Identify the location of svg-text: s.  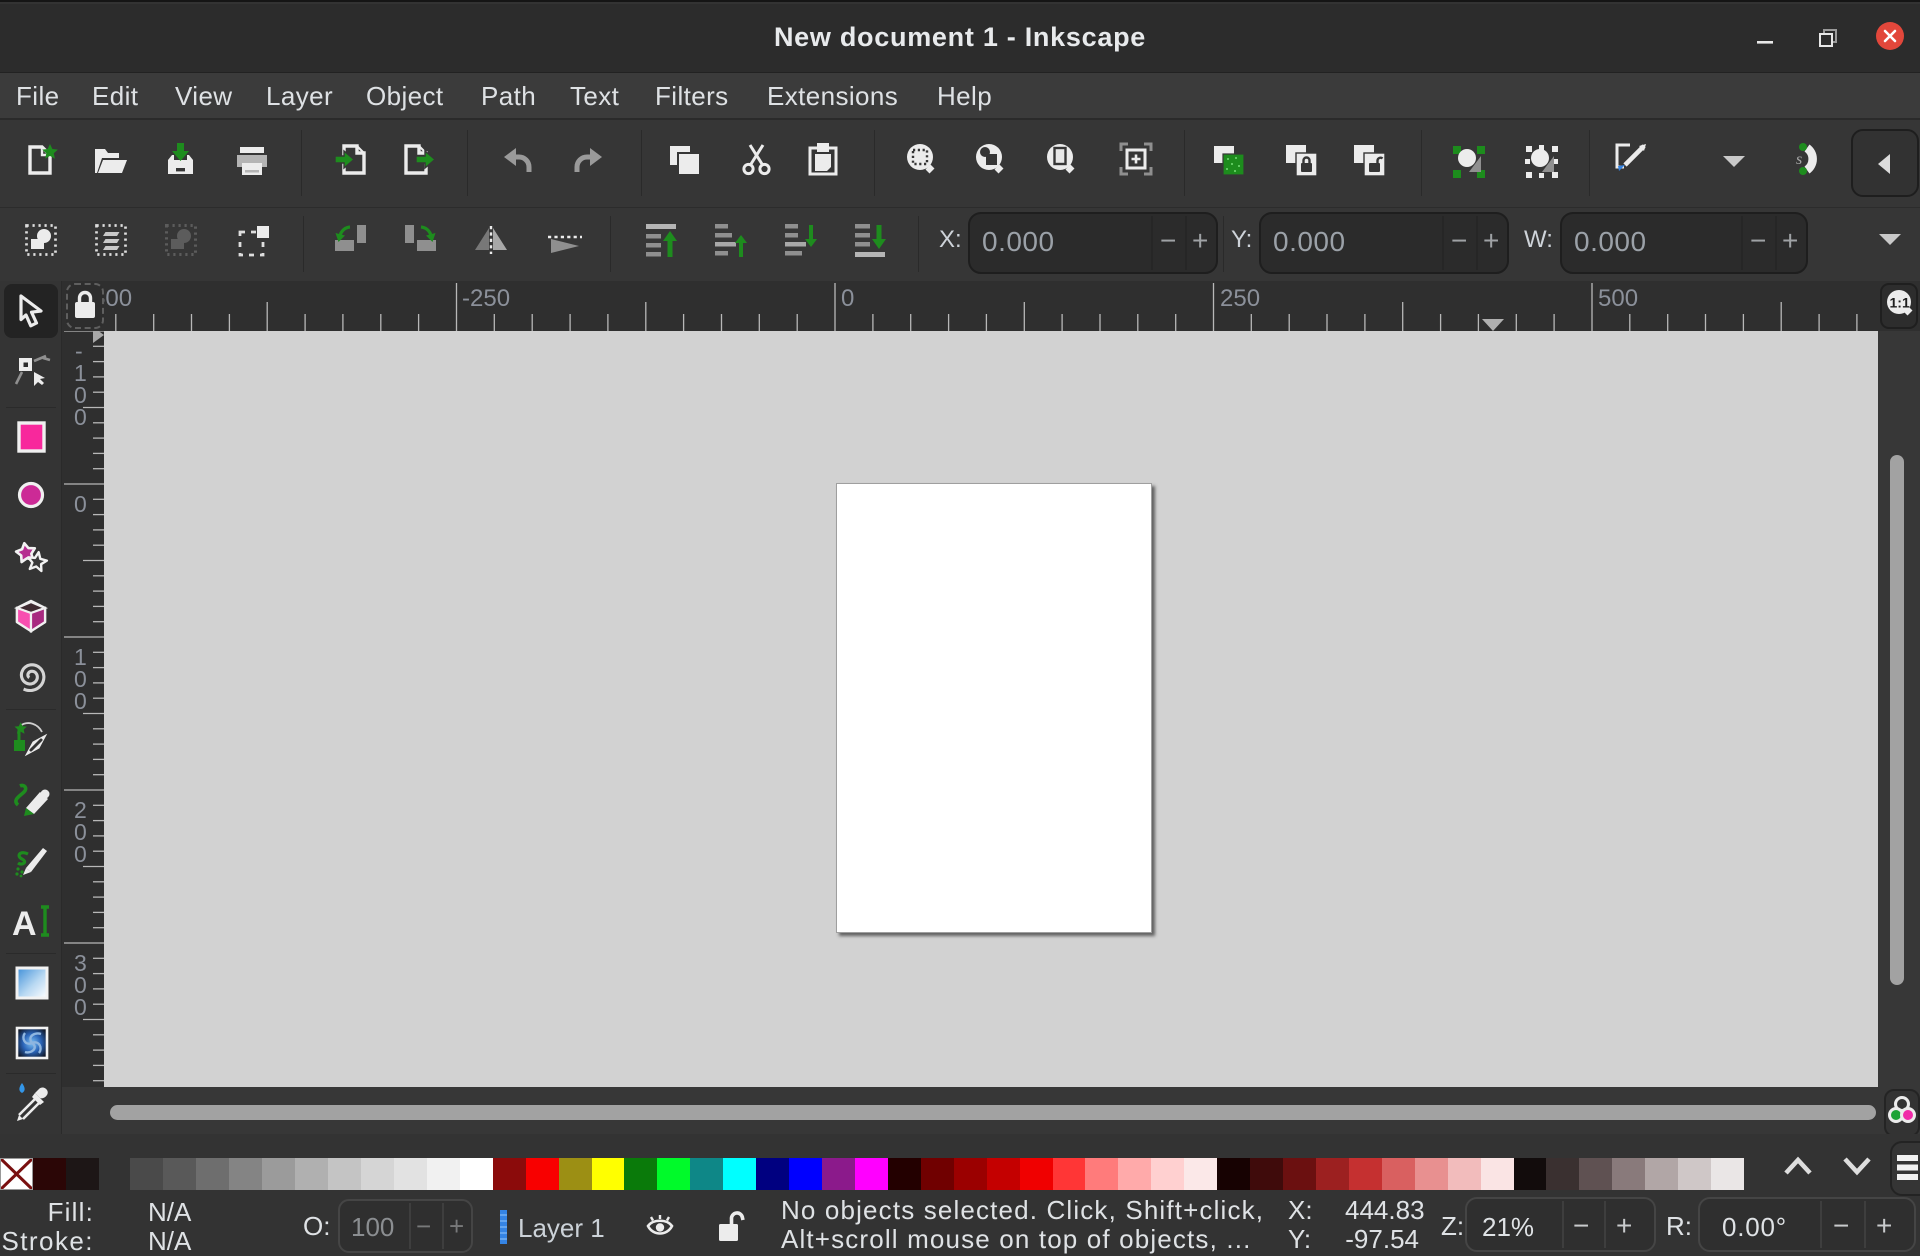
(1799, 159).